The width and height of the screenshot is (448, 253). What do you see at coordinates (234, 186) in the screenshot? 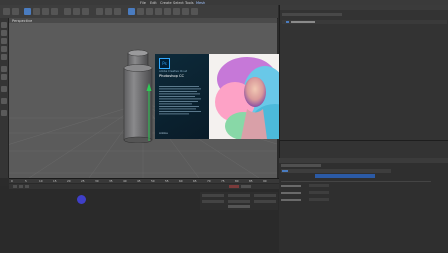
I see `record-key-icon` at bounding box center [234, 186].